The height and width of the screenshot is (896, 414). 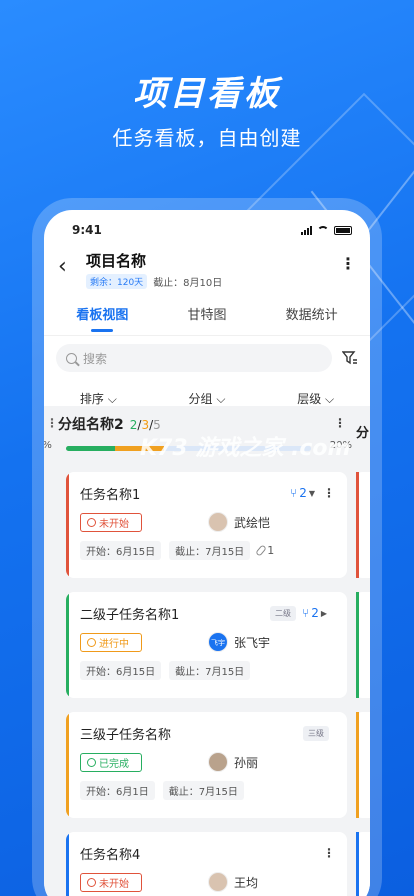 I want to click on assignee: 飞宇 张飞宇, so click(x=239, y=642).